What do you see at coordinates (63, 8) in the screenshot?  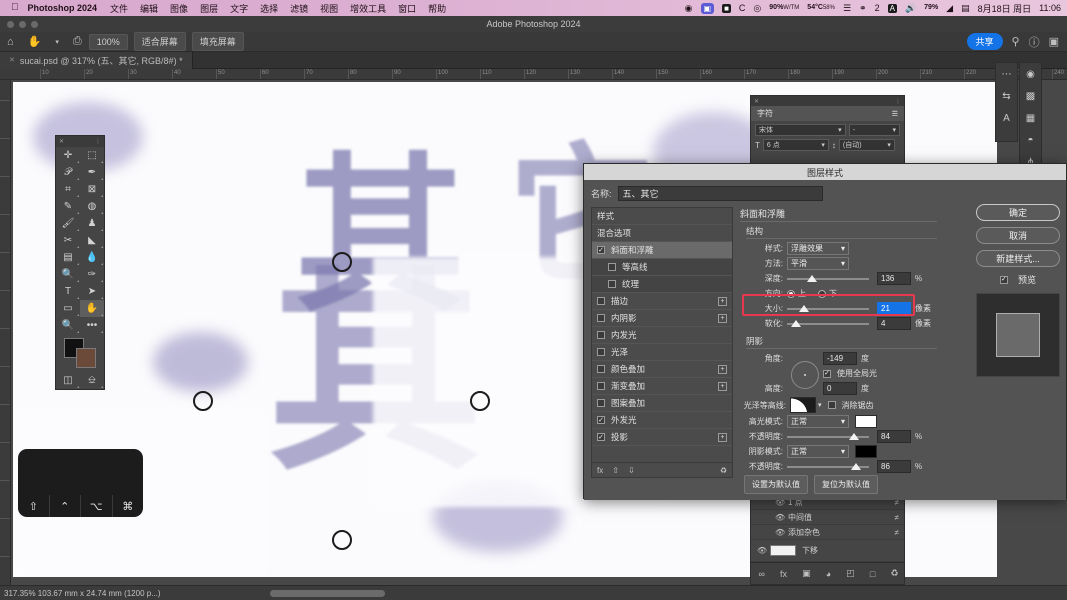 I see `menubar-app-name: Photoshop 2024` at bounding box center [63, 8].